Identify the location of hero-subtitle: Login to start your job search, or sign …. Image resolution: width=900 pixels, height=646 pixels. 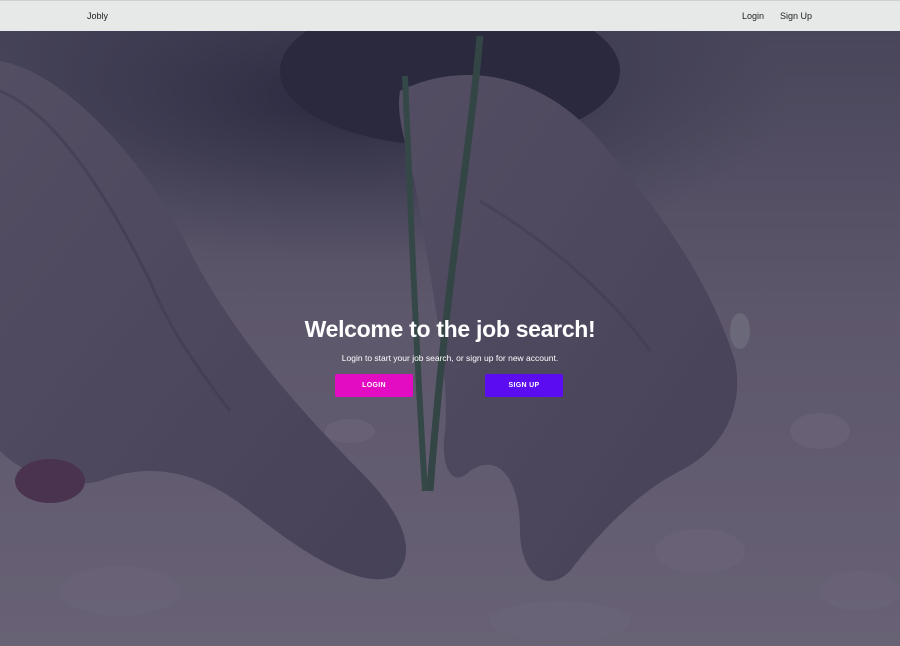
(450, 358).